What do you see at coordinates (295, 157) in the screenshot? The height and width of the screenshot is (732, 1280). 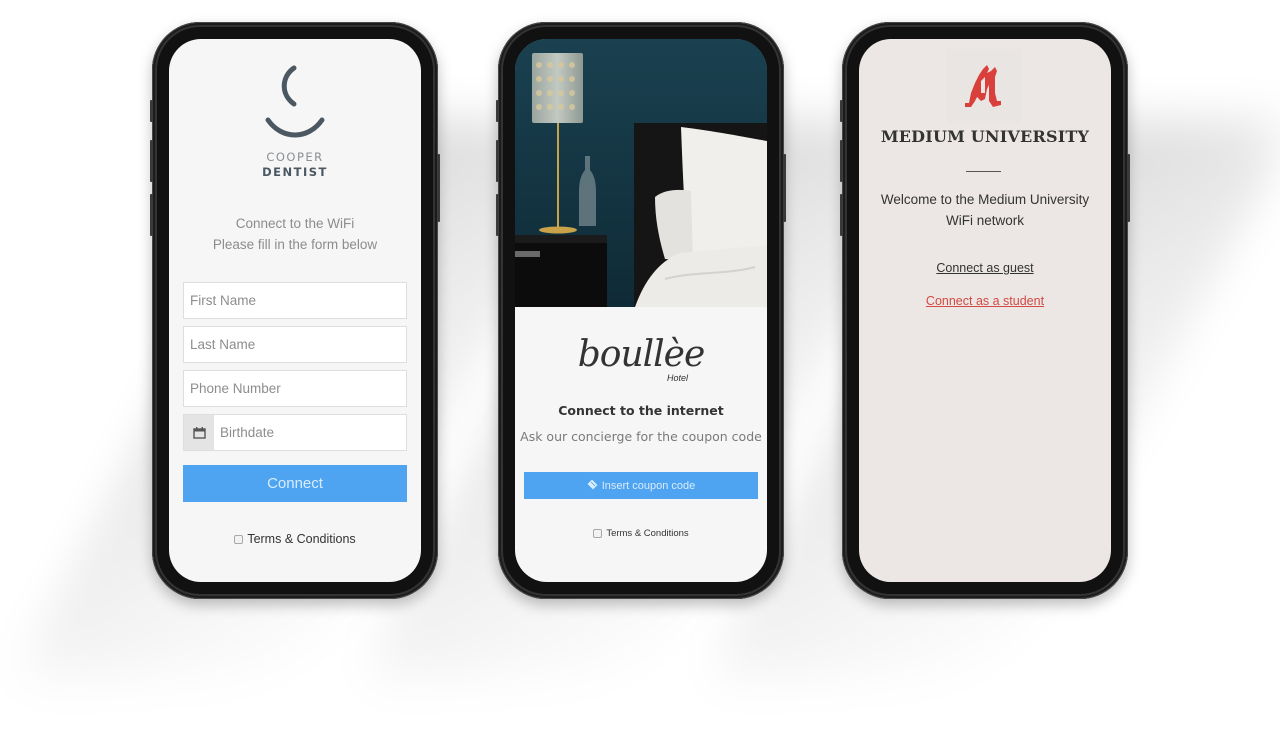 I see `brand-line-1: COOPER` at bounding box center [295, 157].